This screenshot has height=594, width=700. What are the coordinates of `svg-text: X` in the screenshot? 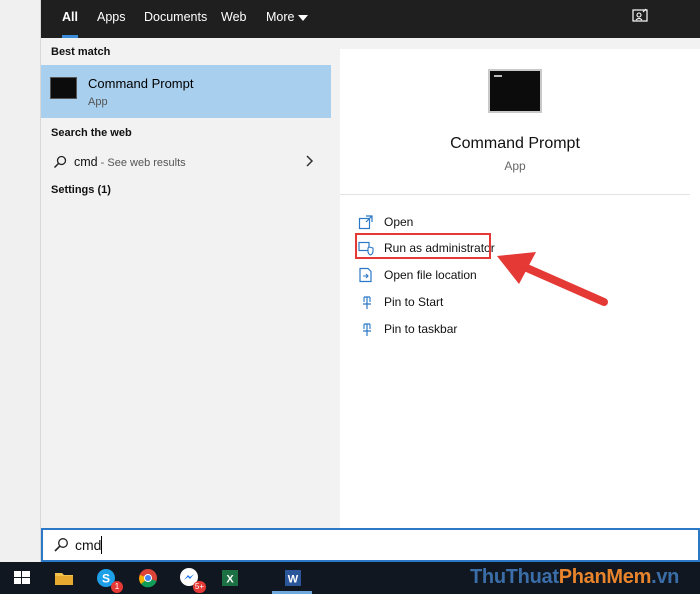 It's located at (230, 580).